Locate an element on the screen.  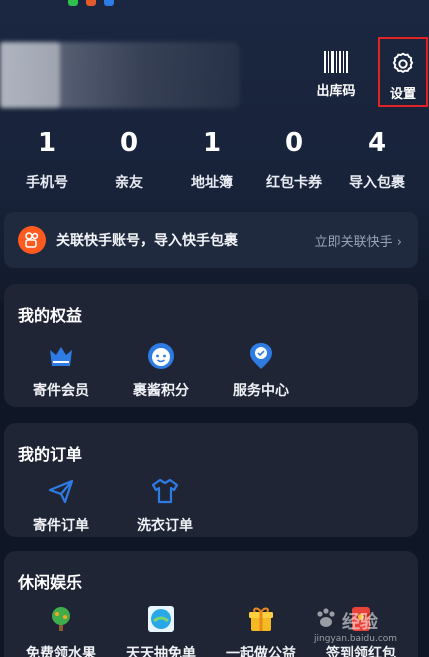
item-label: 免费领水果 is located at coordinates (61, 651).